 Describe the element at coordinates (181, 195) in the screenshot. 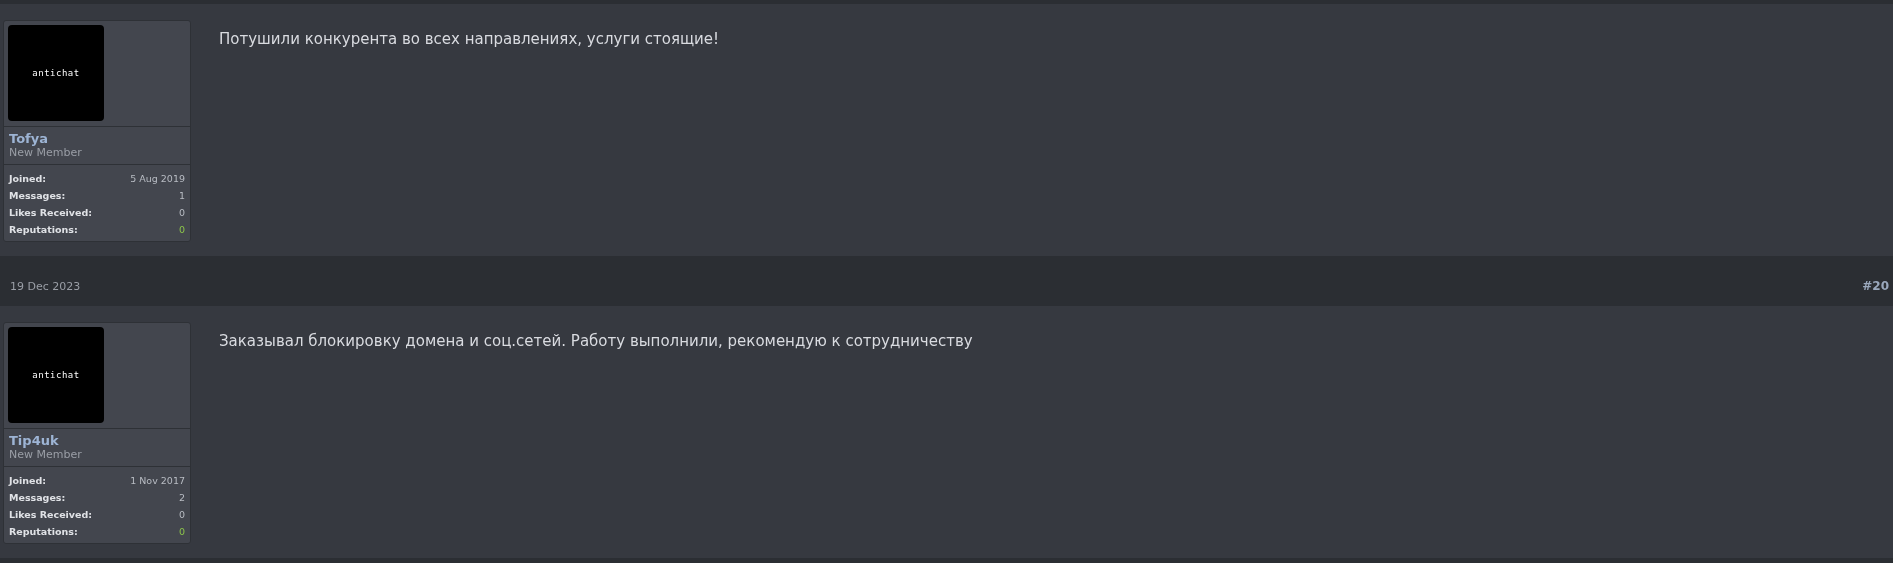

I see `stat-value: 1` at that location.